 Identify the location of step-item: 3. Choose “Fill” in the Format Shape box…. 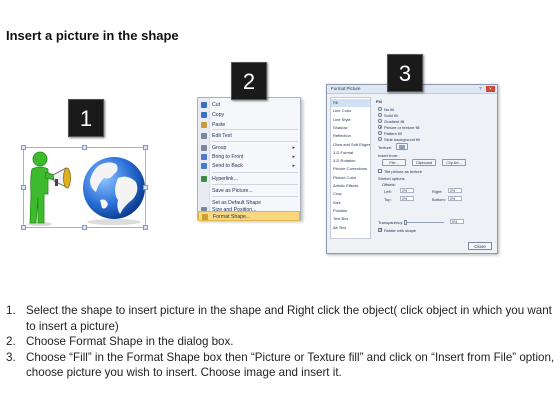
(281, 365).